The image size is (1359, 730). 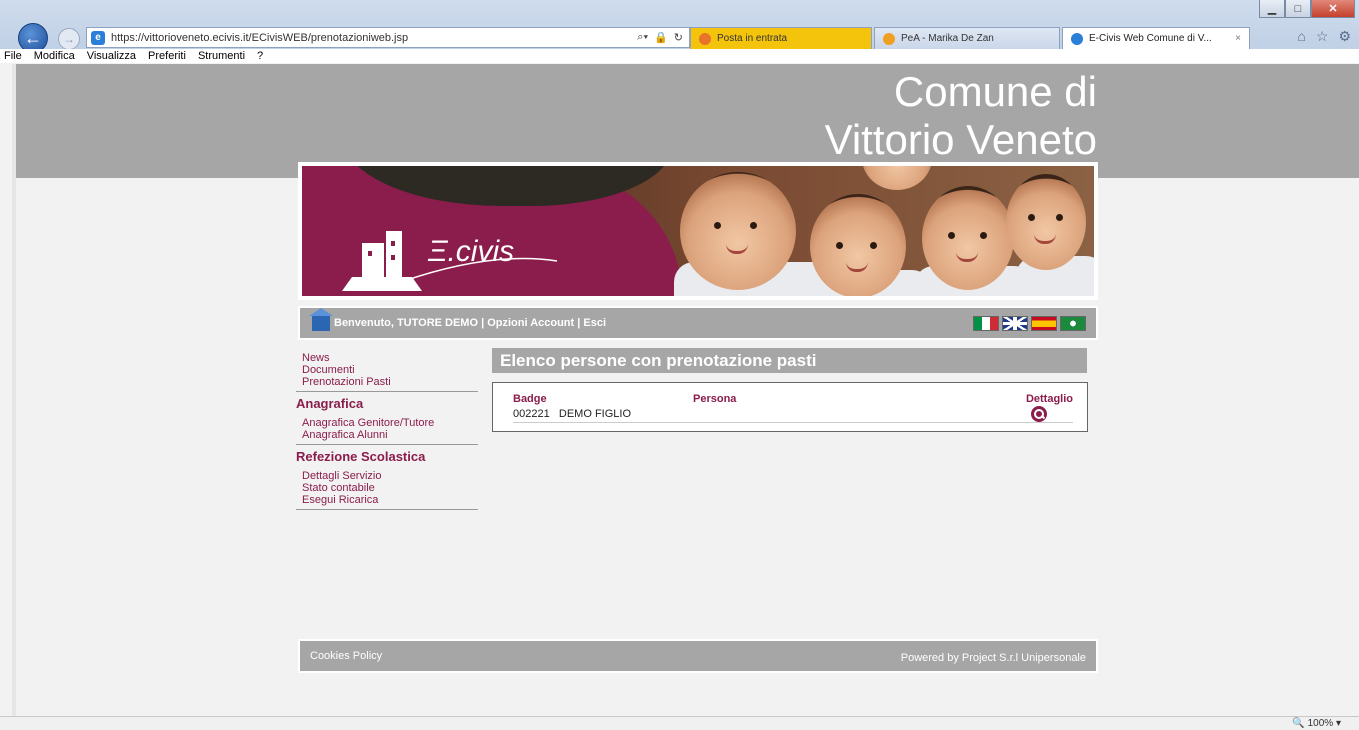 What do you see at coordinates (387, 488) in the screenshot?
I see `sidebar-item-stato-contabile: Stato contabile` at bounding box center [387, 488].